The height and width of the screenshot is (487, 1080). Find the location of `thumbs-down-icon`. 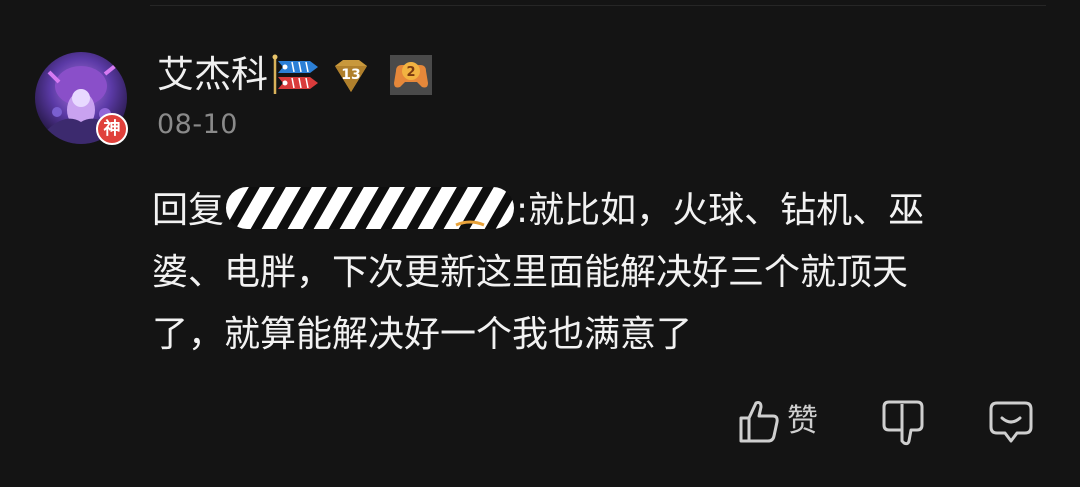

thumbs-down-icon is located at coordinates (903, 423).